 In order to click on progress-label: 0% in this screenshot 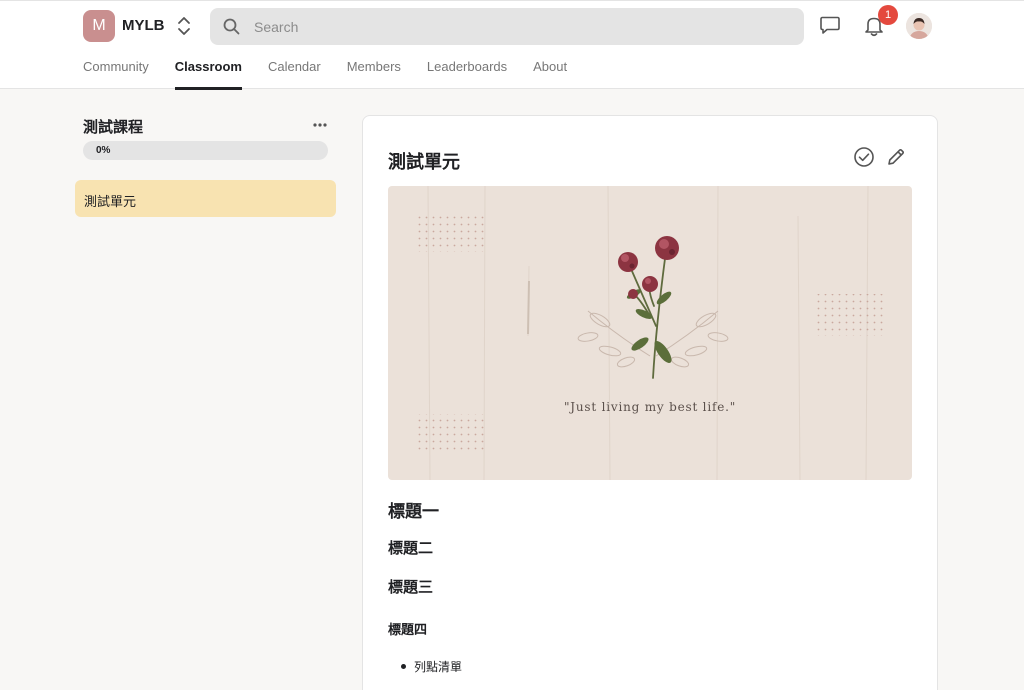, I will do `click(103, 150)`.